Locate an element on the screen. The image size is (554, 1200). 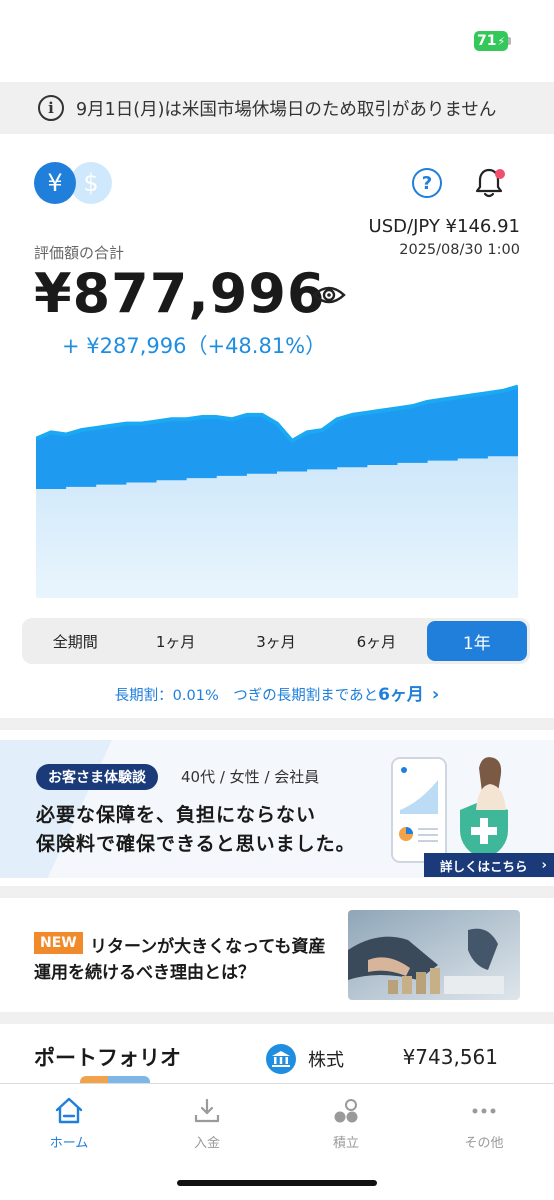
home-icon is located at coordinates (69, 1110).